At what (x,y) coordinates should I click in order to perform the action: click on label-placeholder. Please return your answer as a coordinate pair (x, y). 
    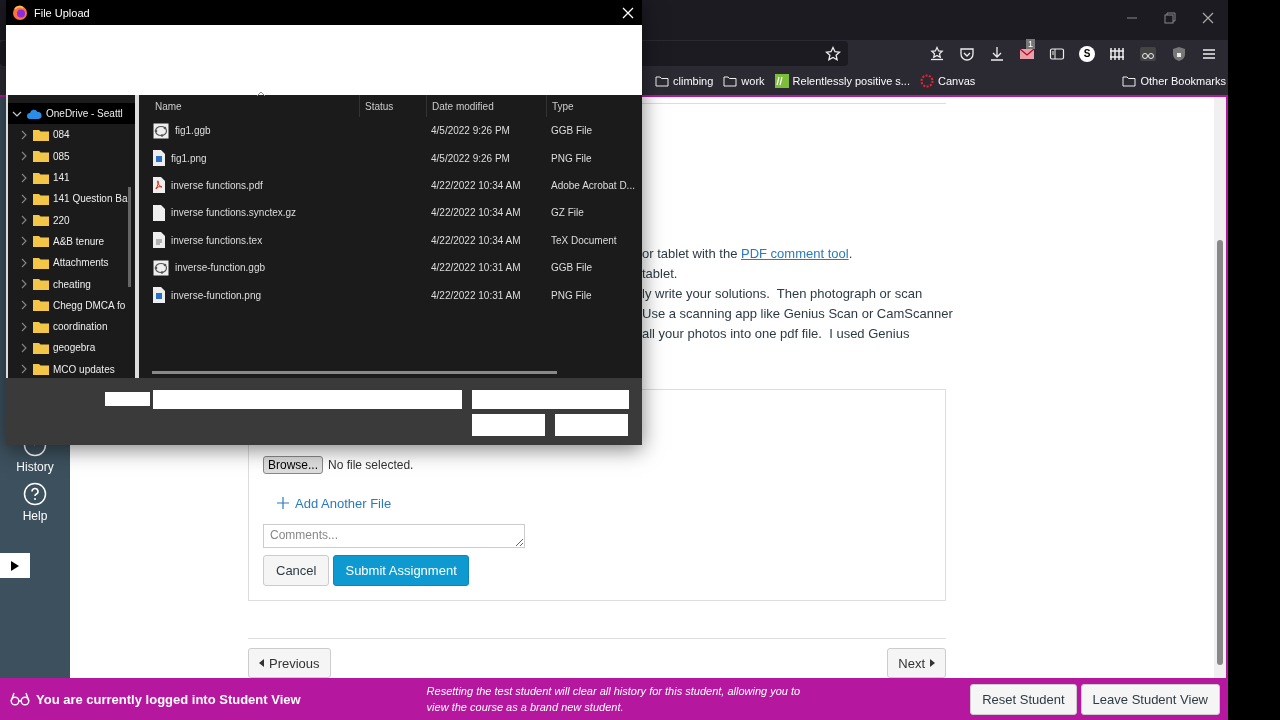
    Looking at the image, I should click on (127, 399).